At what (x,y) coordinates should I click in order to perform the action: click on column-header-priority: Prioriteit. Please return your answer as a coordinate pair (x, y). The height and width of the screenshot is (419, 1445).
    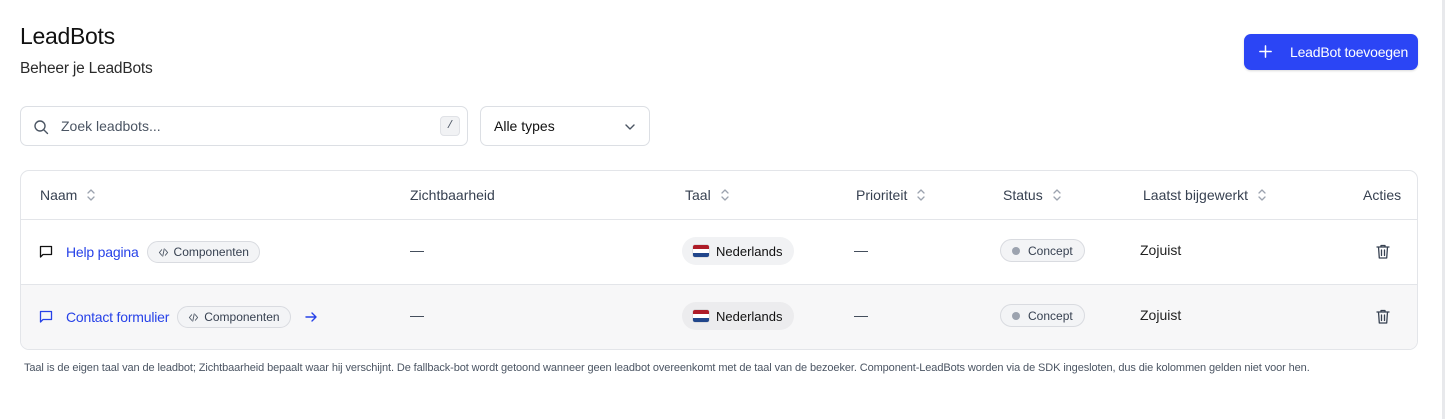
    Looking at the image, I should click on (891, 195).